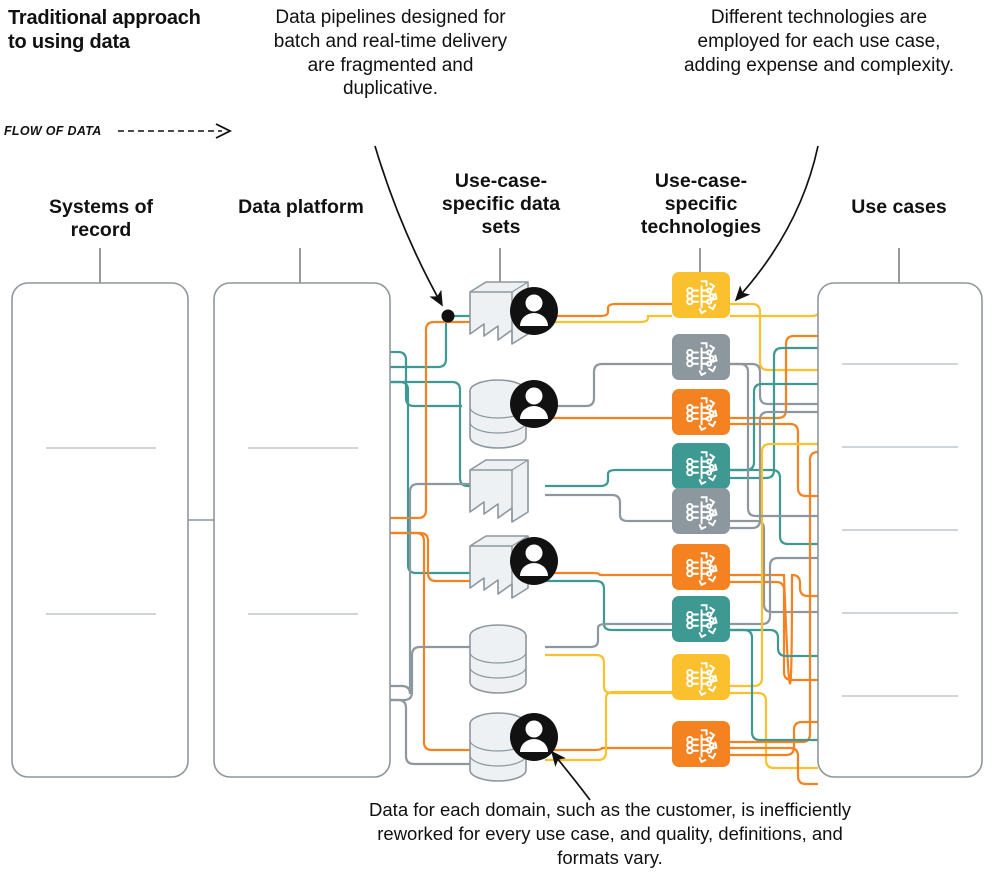 The width and height of the screenshot is (1000, 893). What do you see at coordinates (100, 530) in the screenshot?
I see `systems-of-record-box` at bounding box center [100, 530].